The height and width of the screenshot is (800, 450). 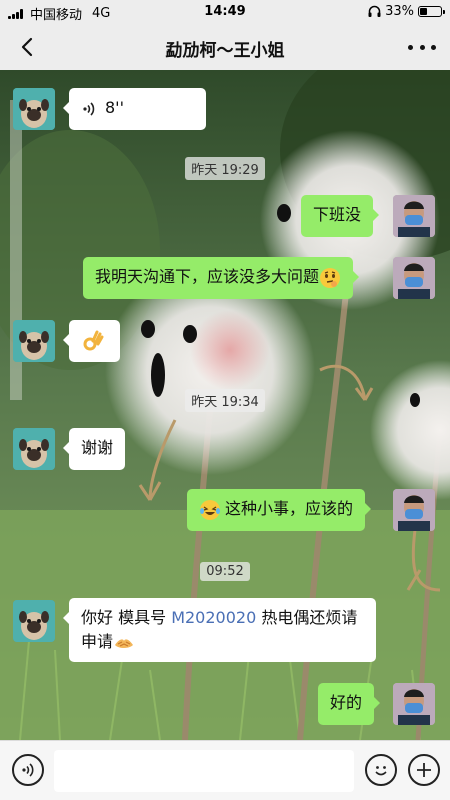 What do you see at coordinates (330, 277) in the screenshot?
I see `thinking-face-emoji` at bounding box center [330, 277].